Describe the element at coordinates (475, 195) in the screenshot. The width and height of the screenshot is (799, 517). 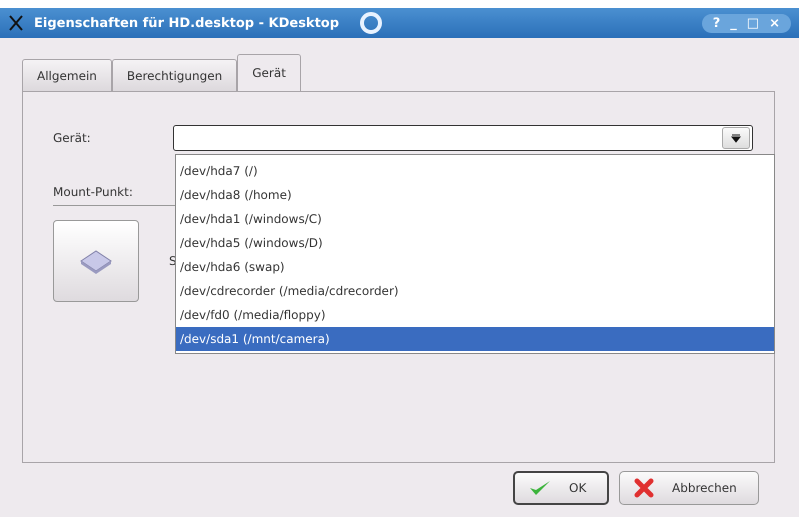
I see `dropdown-option: /dev/hda8 (/home)` at that location.